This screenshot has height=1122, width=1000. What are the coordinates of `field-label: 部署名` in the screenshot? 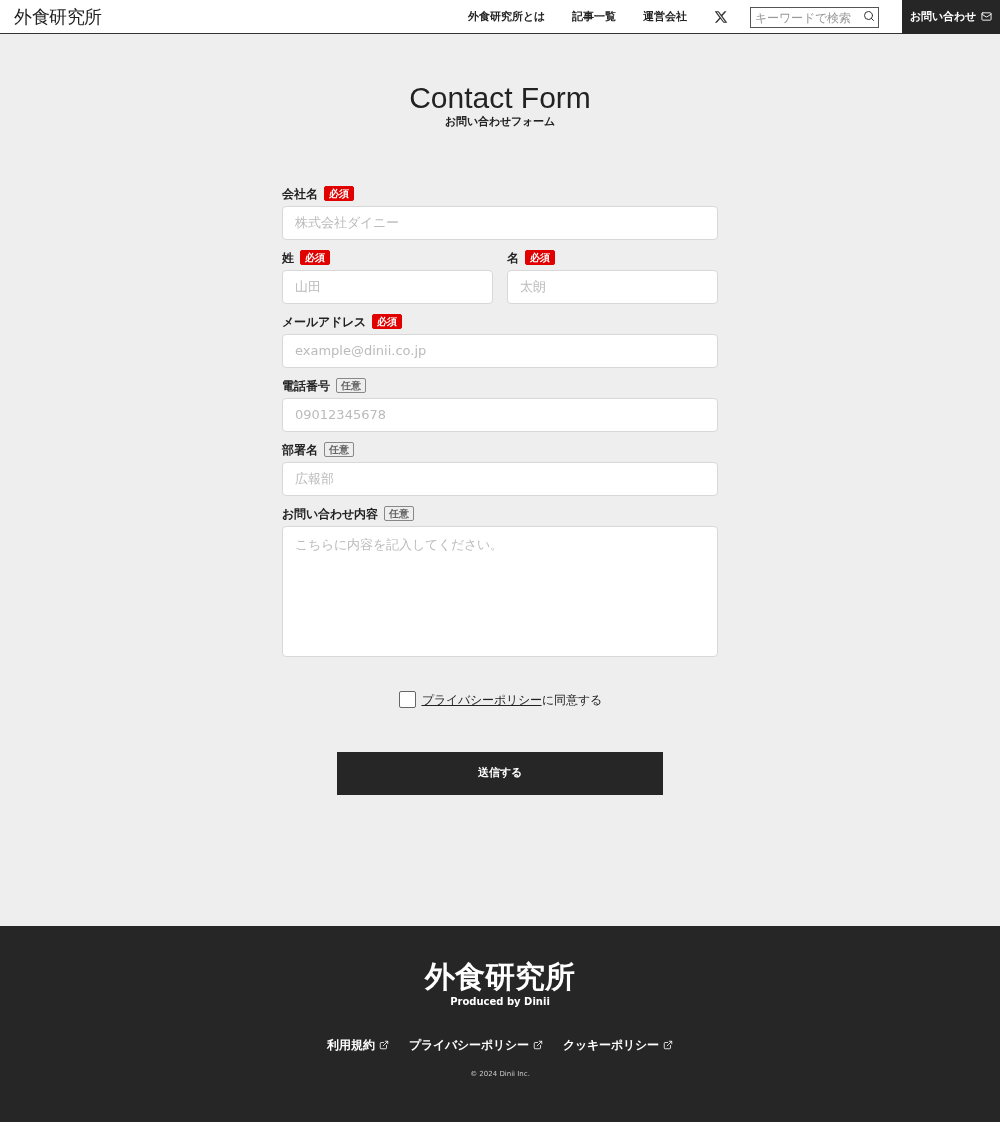 It's located at (300, 450).